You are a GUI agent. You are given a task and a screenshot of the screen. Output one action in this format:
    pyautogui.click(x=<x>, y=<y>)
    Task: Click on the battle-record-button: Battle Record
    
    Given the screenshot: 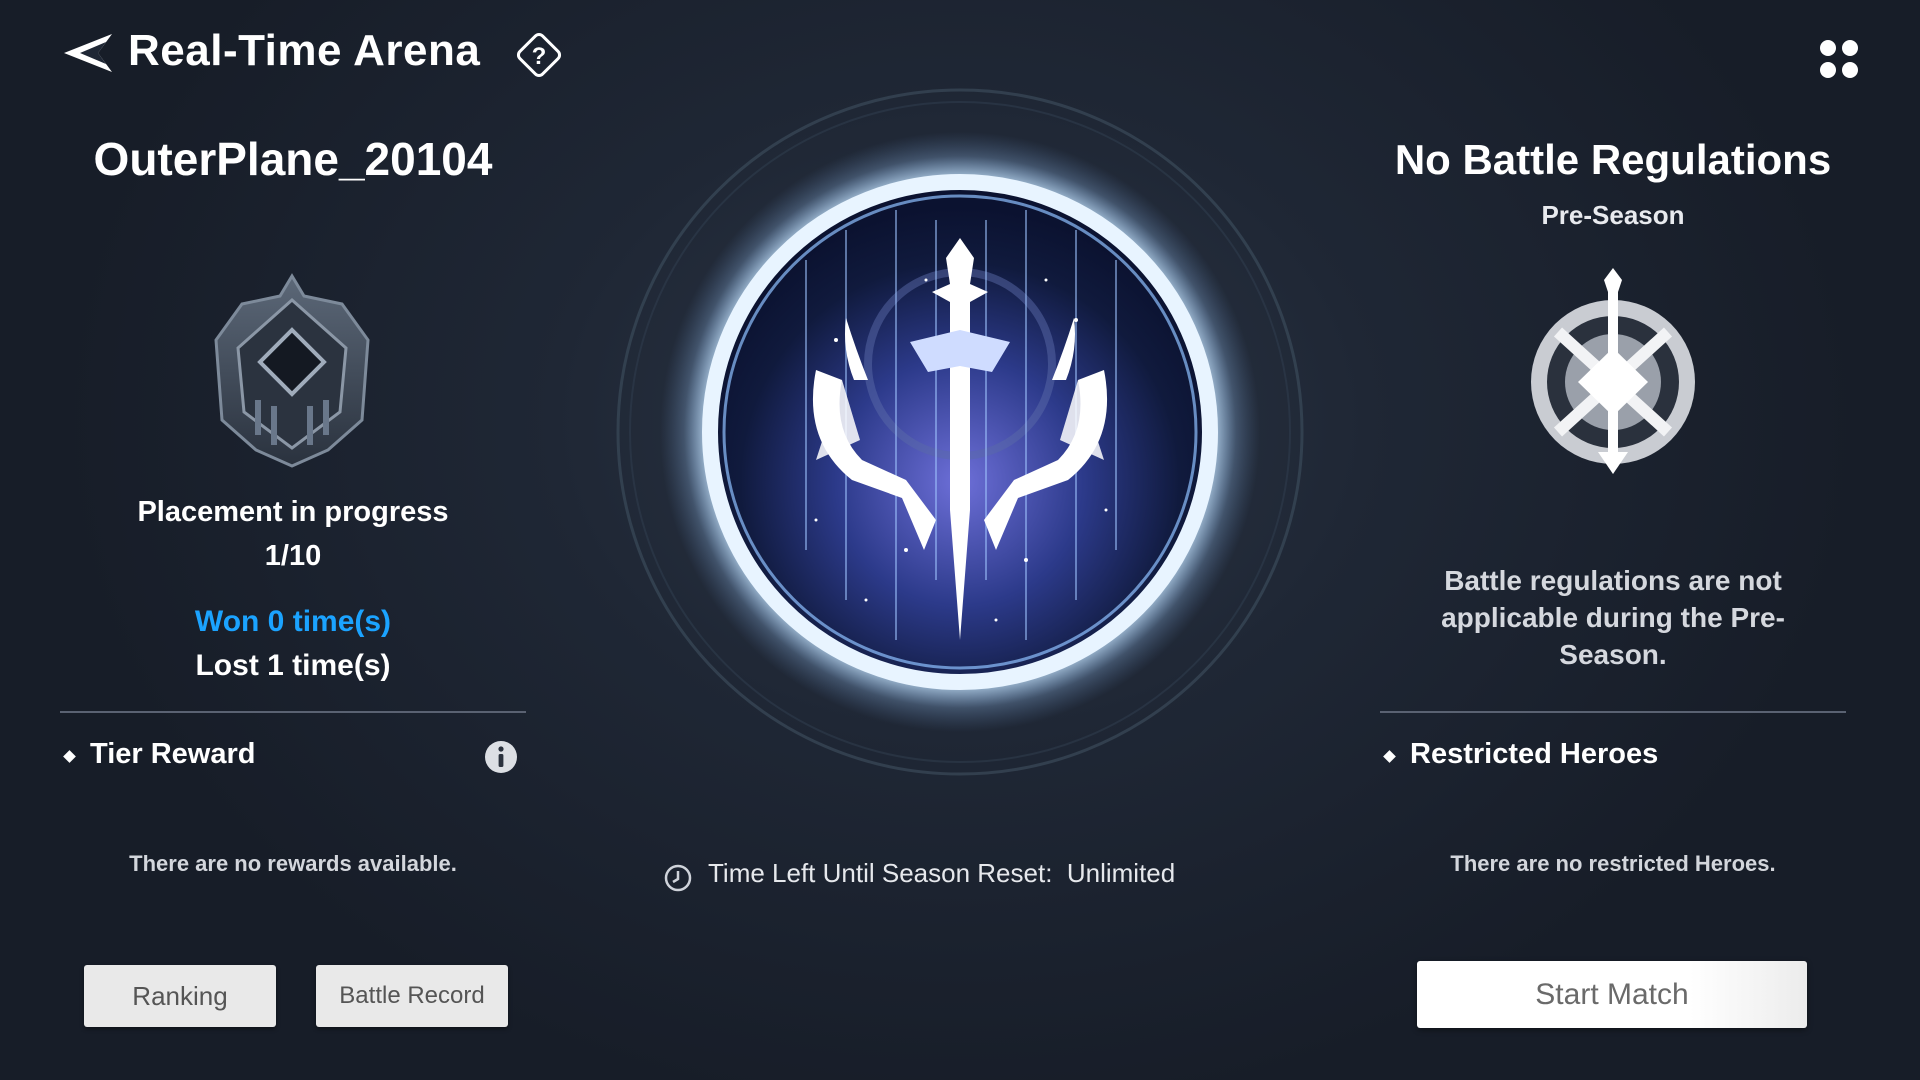 What is the action you would take?
    pyautogui.click(x=412, y=996)
    